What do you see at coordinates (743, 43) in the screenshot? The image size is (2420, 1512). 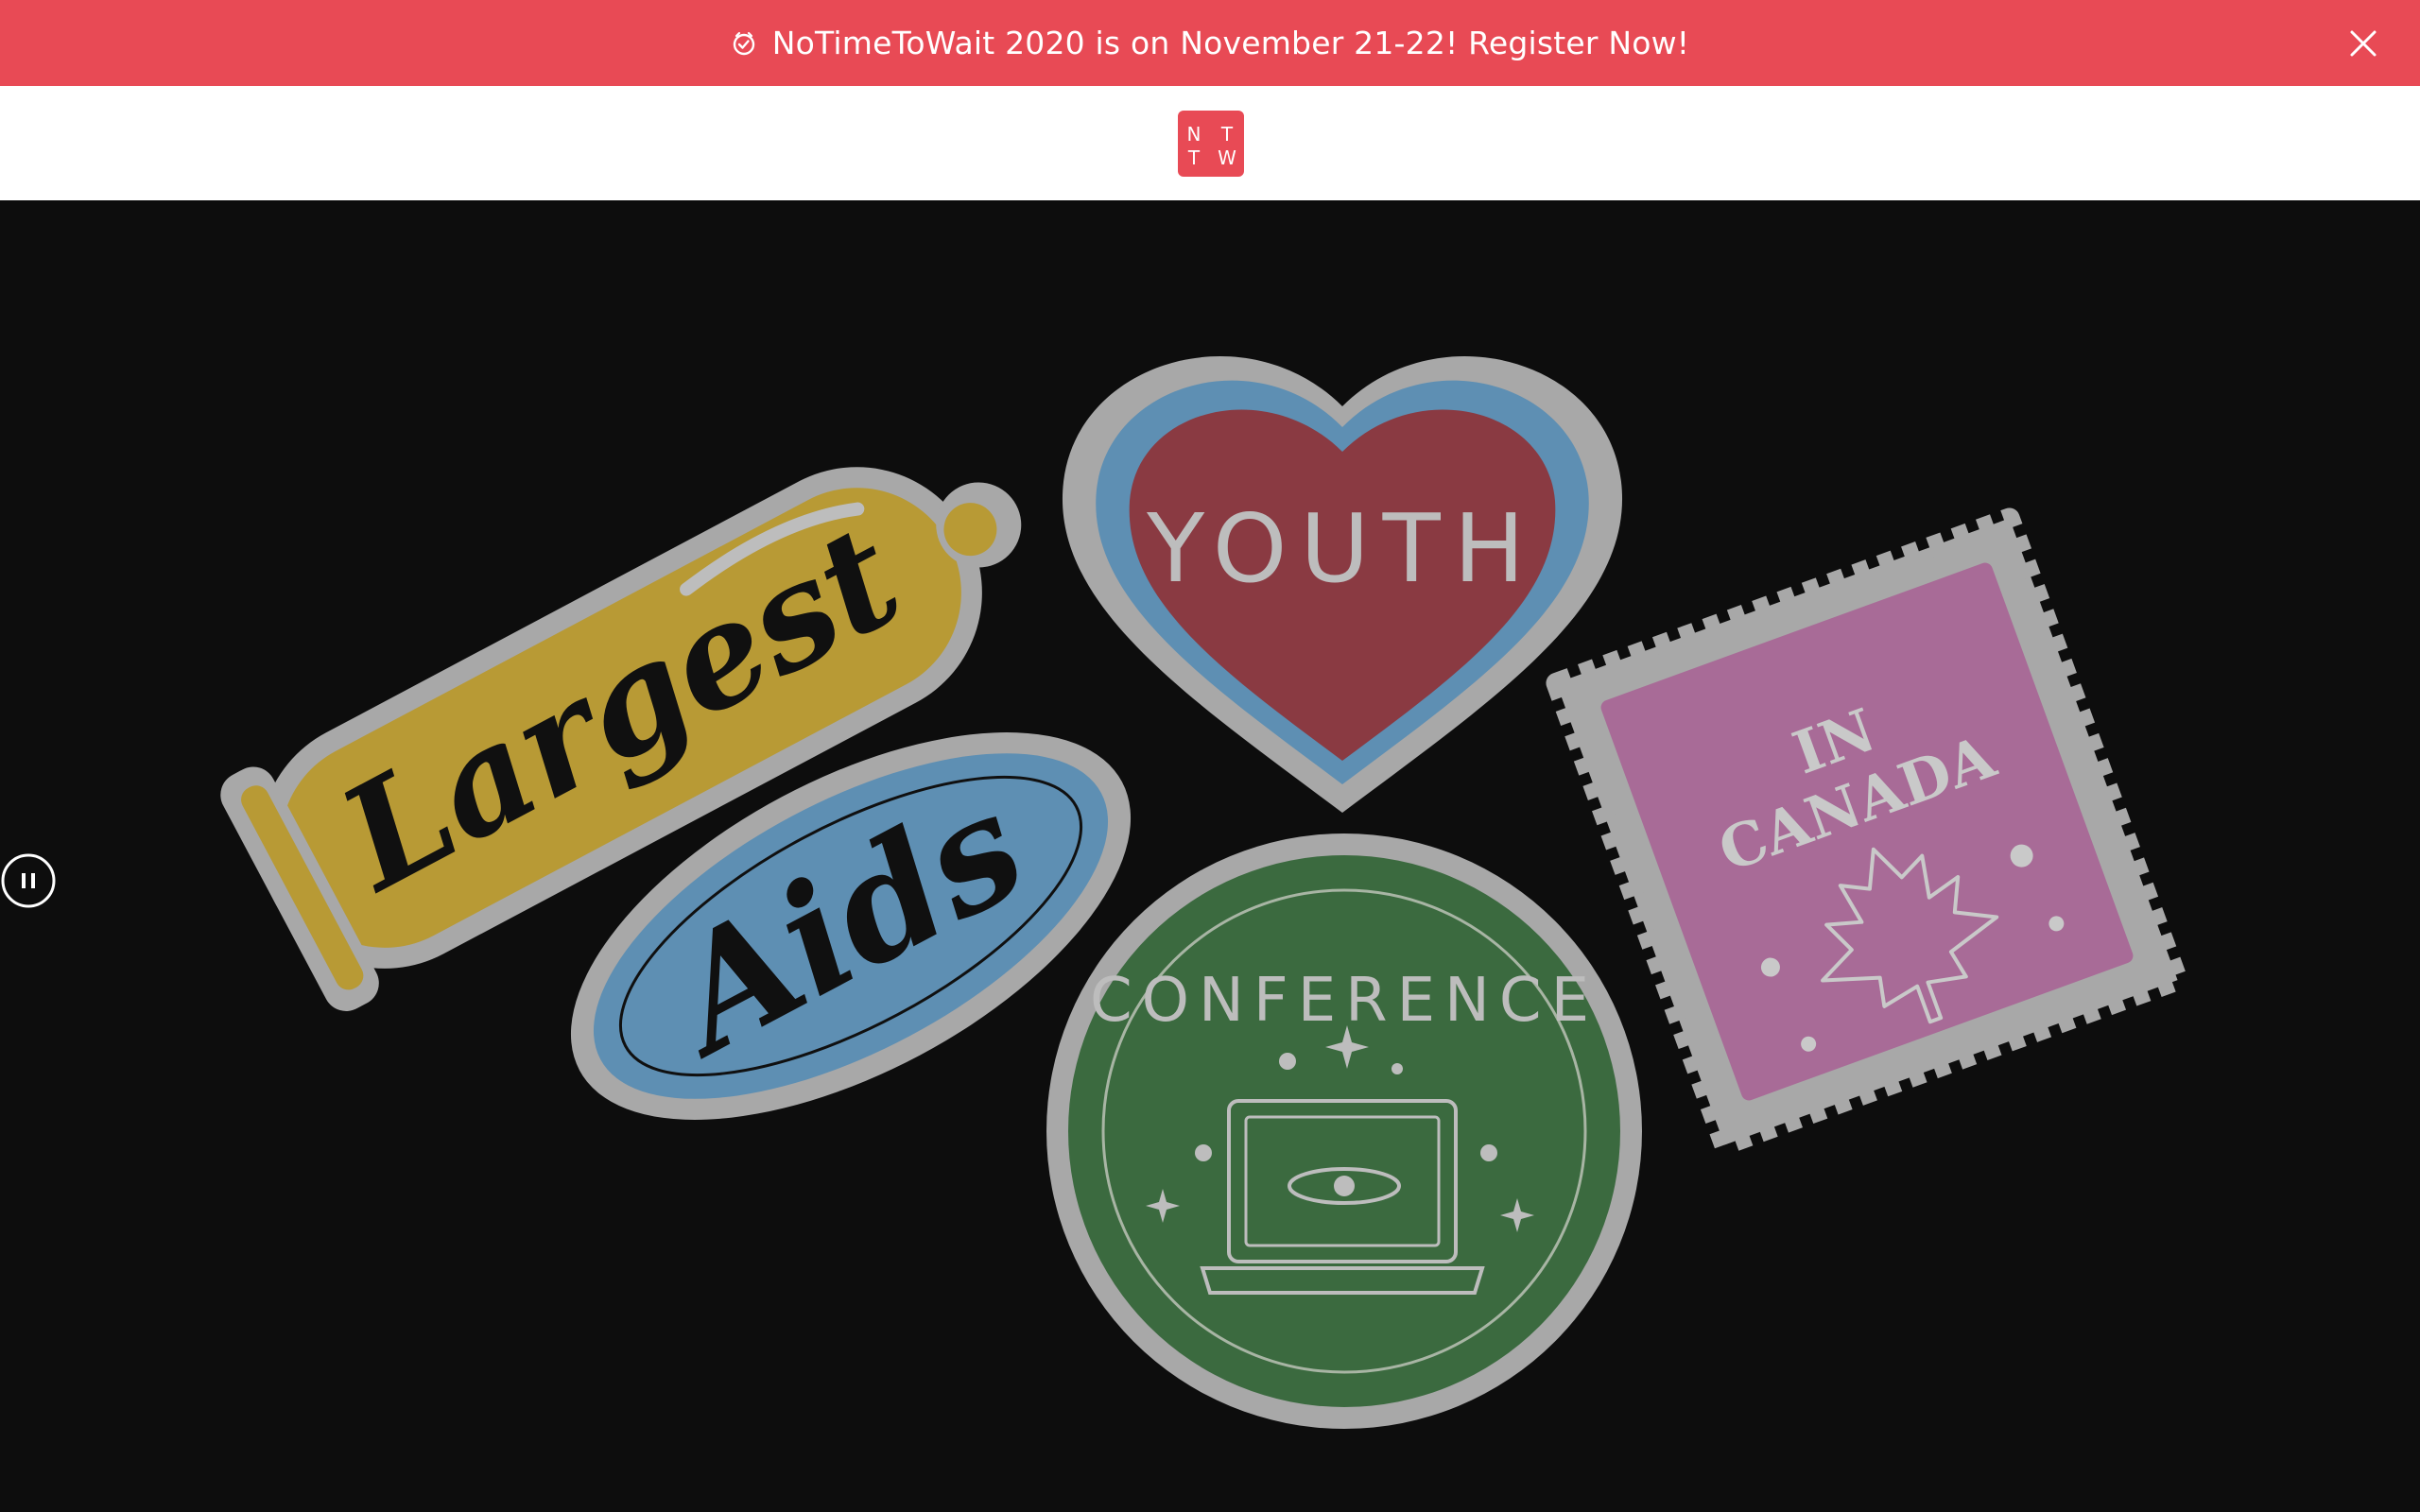 I see `clock-icon` at bounding box center [743, 43].